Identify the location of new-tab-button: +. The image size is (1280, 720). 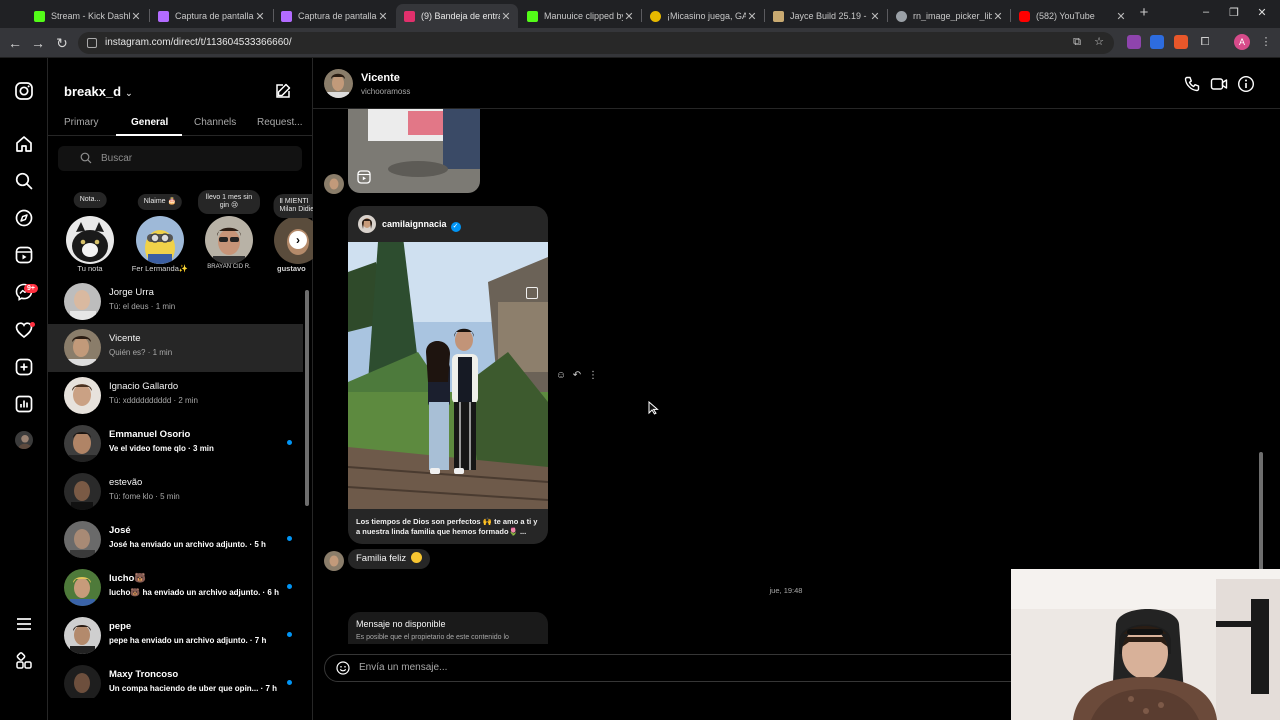
(1144, 13).